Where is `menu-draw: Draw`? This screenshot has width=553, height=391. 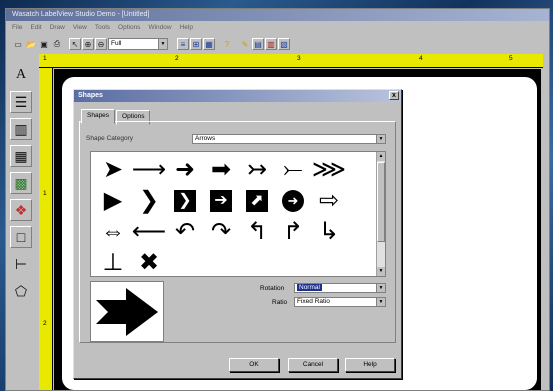
menu-draw: Draw is located at coordinates (57, 27).